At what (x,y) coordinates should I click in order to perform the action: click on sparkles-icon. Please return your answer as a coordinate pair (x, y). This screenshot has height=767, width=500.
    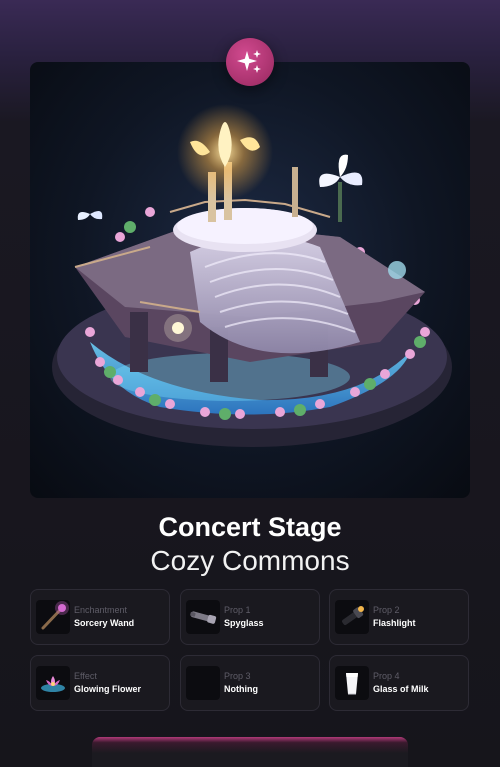
    Looking at the image, I should click on (249, 61).